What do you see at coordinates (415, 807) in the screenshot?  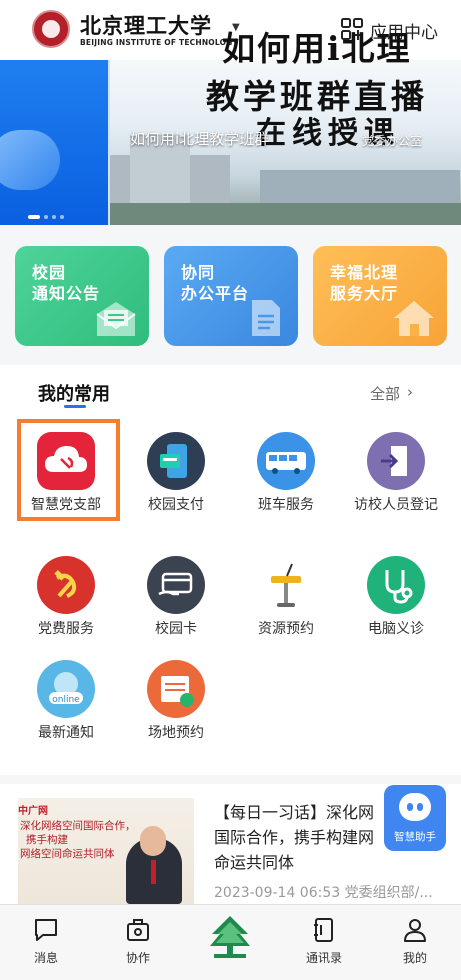 I see `robot-icon` at bounding box center [415, 807].